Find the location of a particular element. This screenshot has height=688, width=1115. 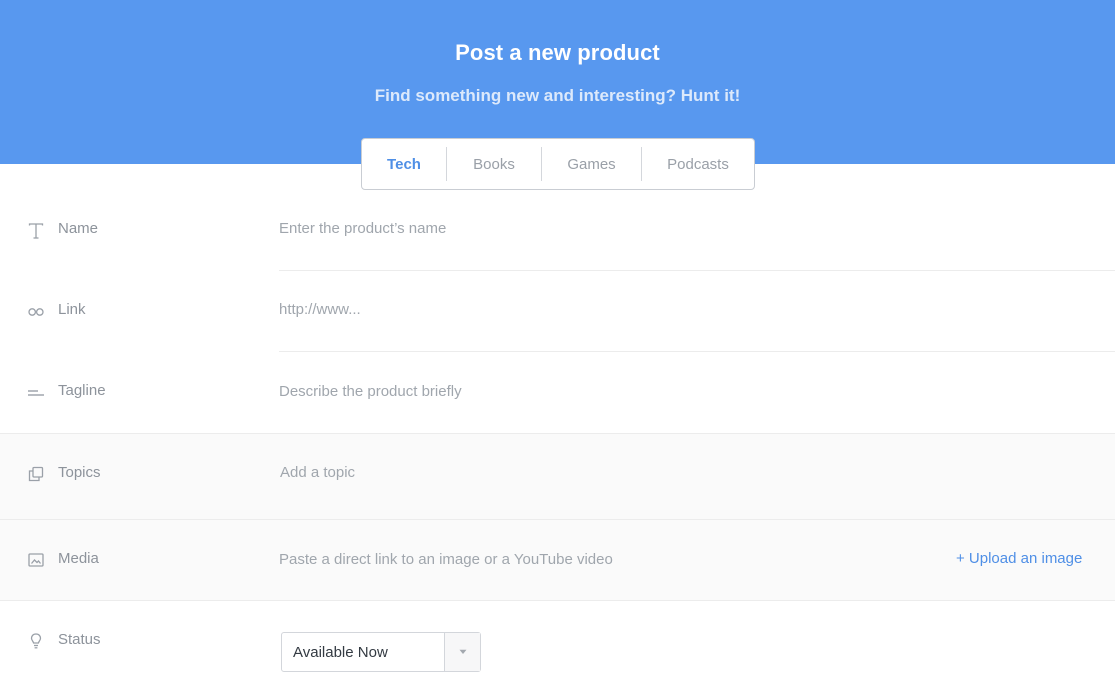

link-label: Link is located at coordinates (72, 309).